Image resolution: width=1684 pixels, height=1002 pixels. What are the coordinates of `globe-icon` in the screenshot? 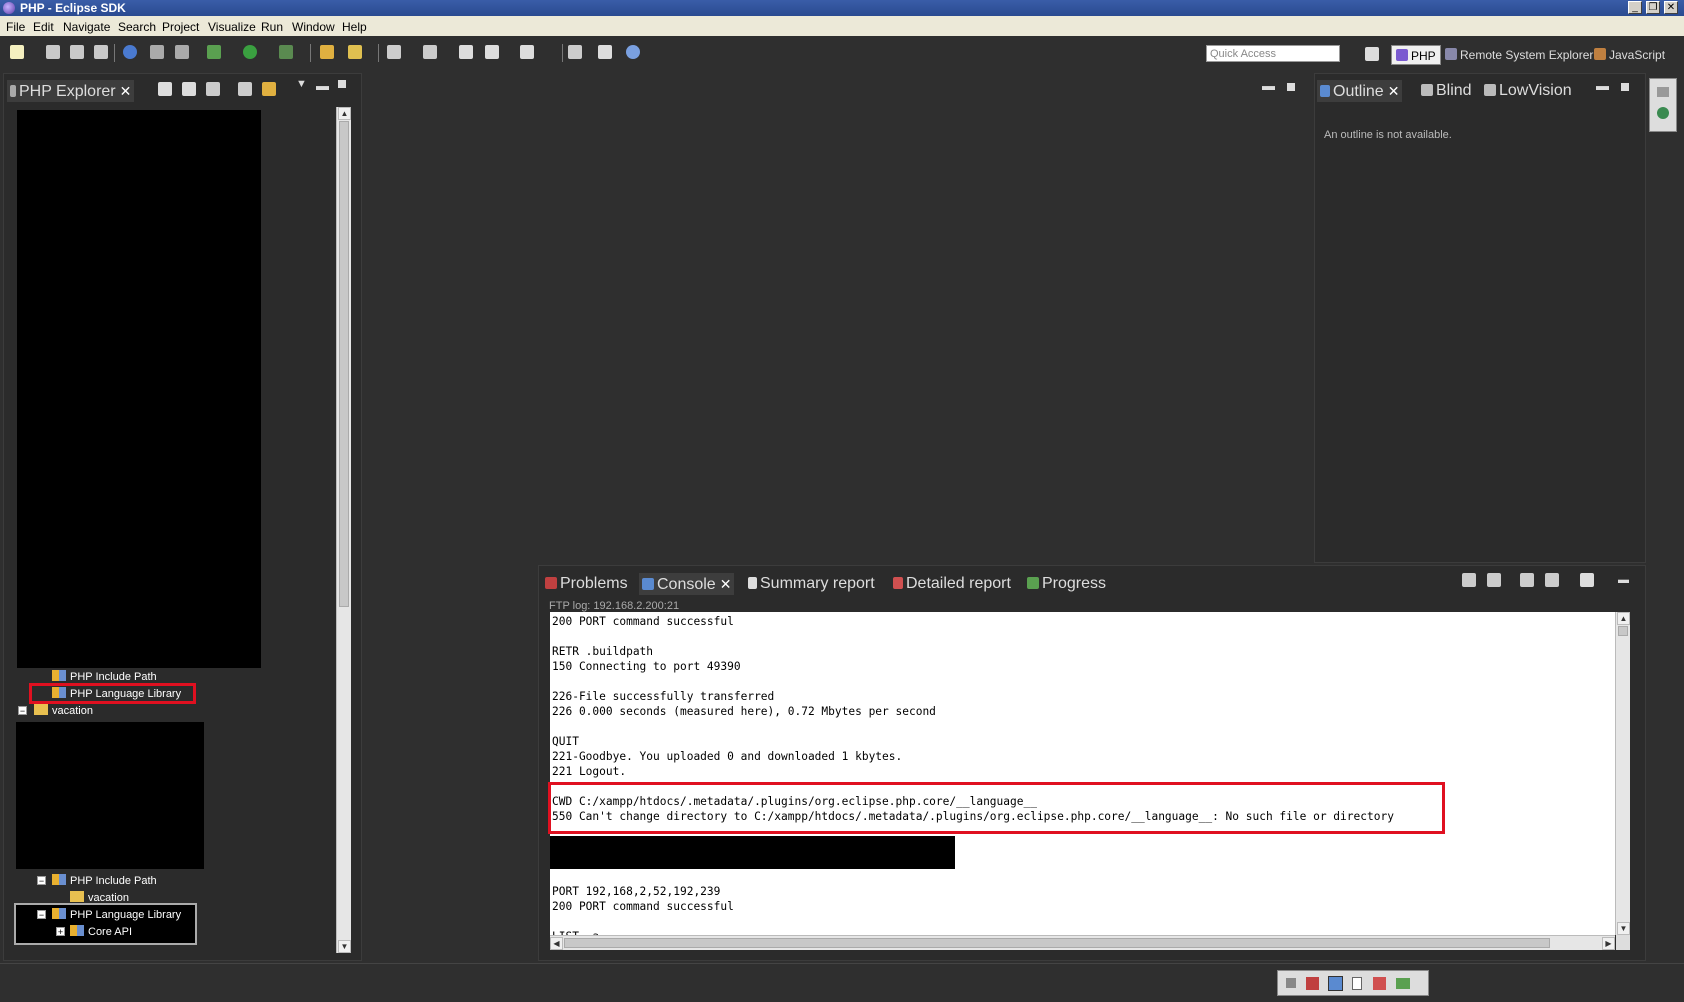 It's located at (130, 52).